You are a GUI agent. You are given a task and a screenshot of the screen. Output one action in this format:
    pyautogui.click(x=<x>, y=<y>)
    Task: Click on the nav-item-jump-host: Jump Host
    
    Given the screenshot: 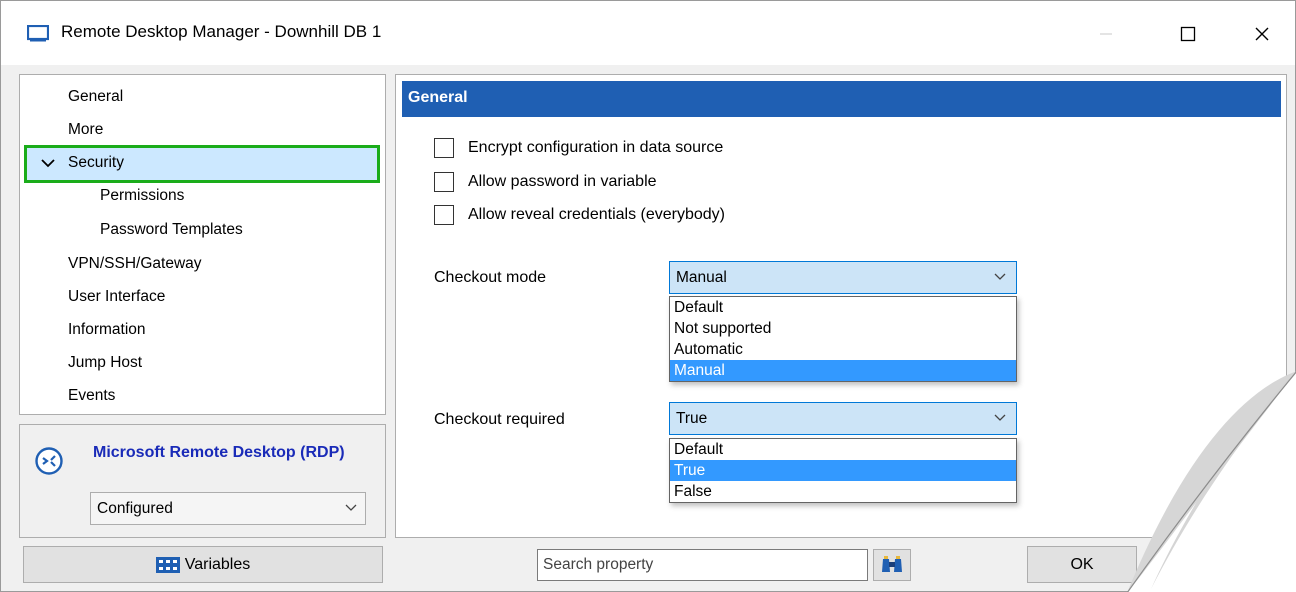 What is the action you would take?
    pyautogui.click(x=105, y=363)
    